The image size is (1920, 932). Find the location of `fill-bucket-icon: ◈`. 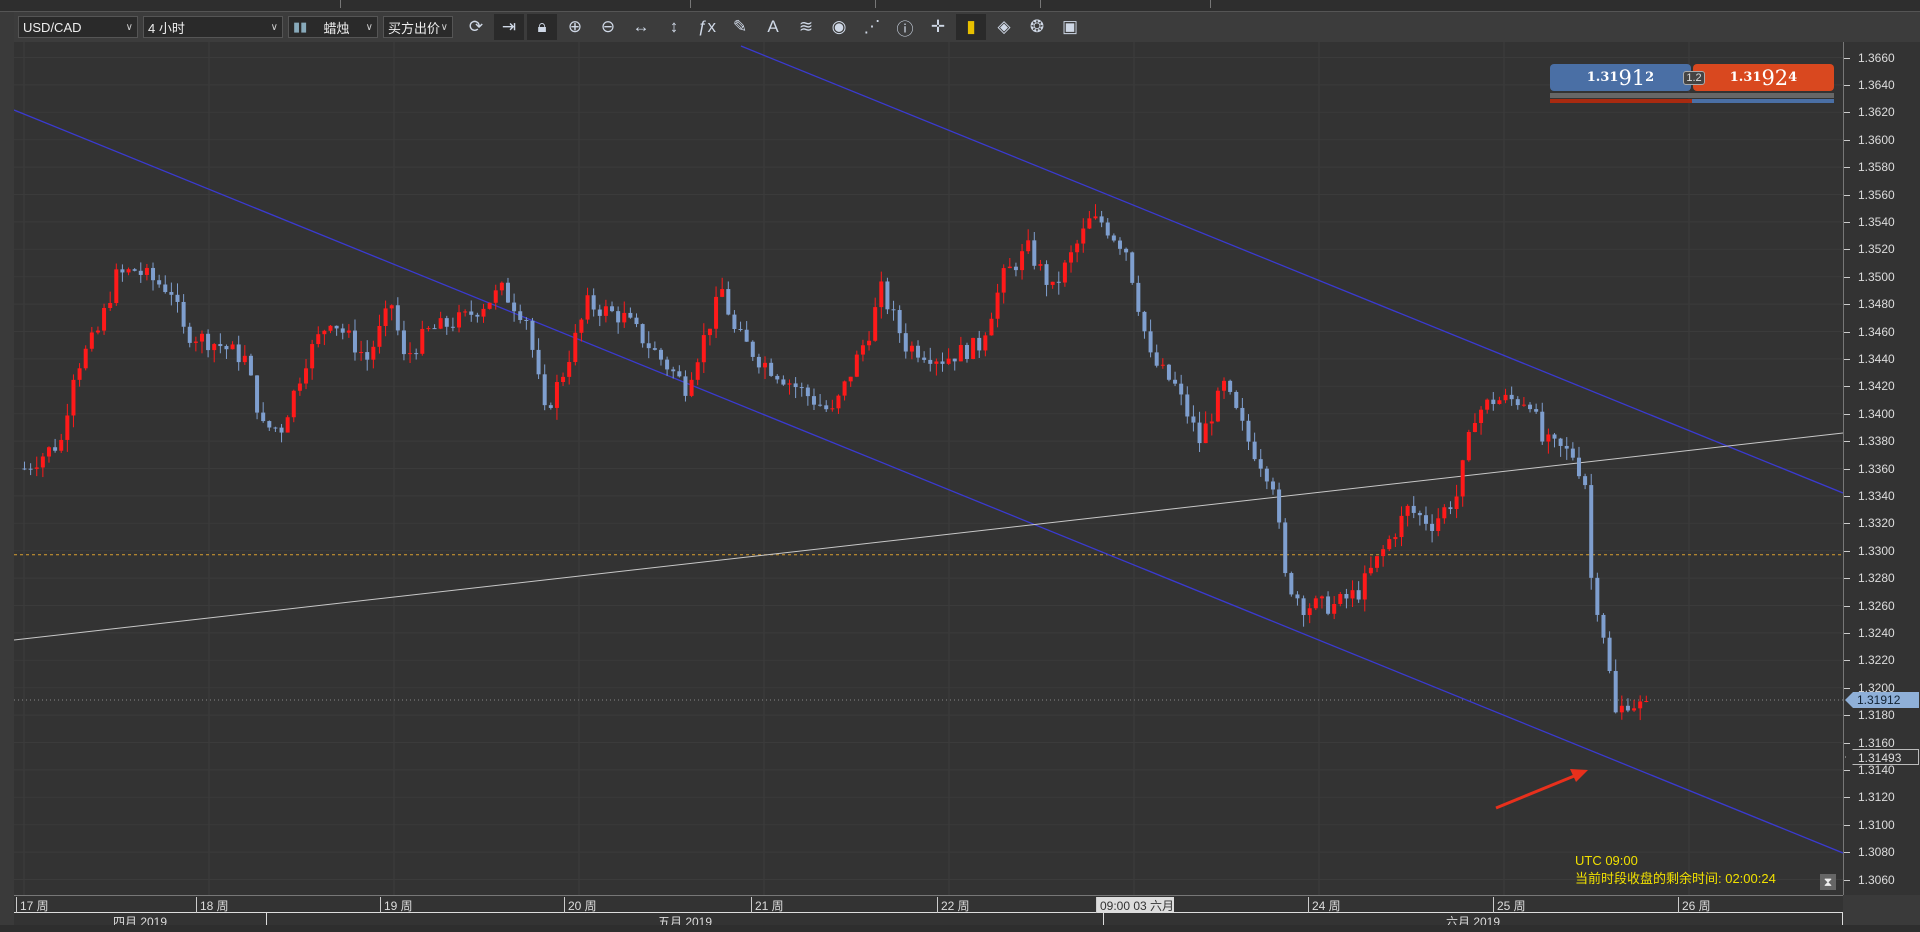

fill-bucket-icon: ◈ is located at coordinates (1004, 27).